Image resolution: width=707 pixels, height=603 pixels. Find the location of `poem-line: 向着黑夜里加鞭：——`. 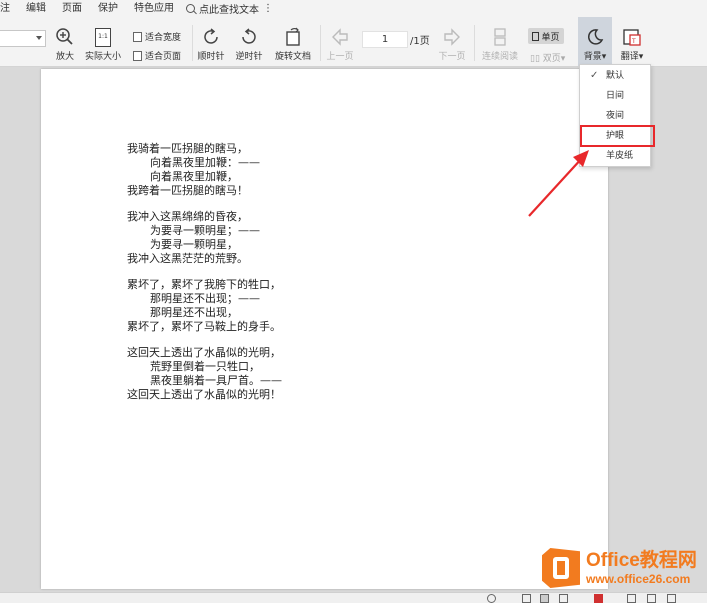

poem-line: 向着黑夜里加鞭：—— is located at coordinates (205, 162).